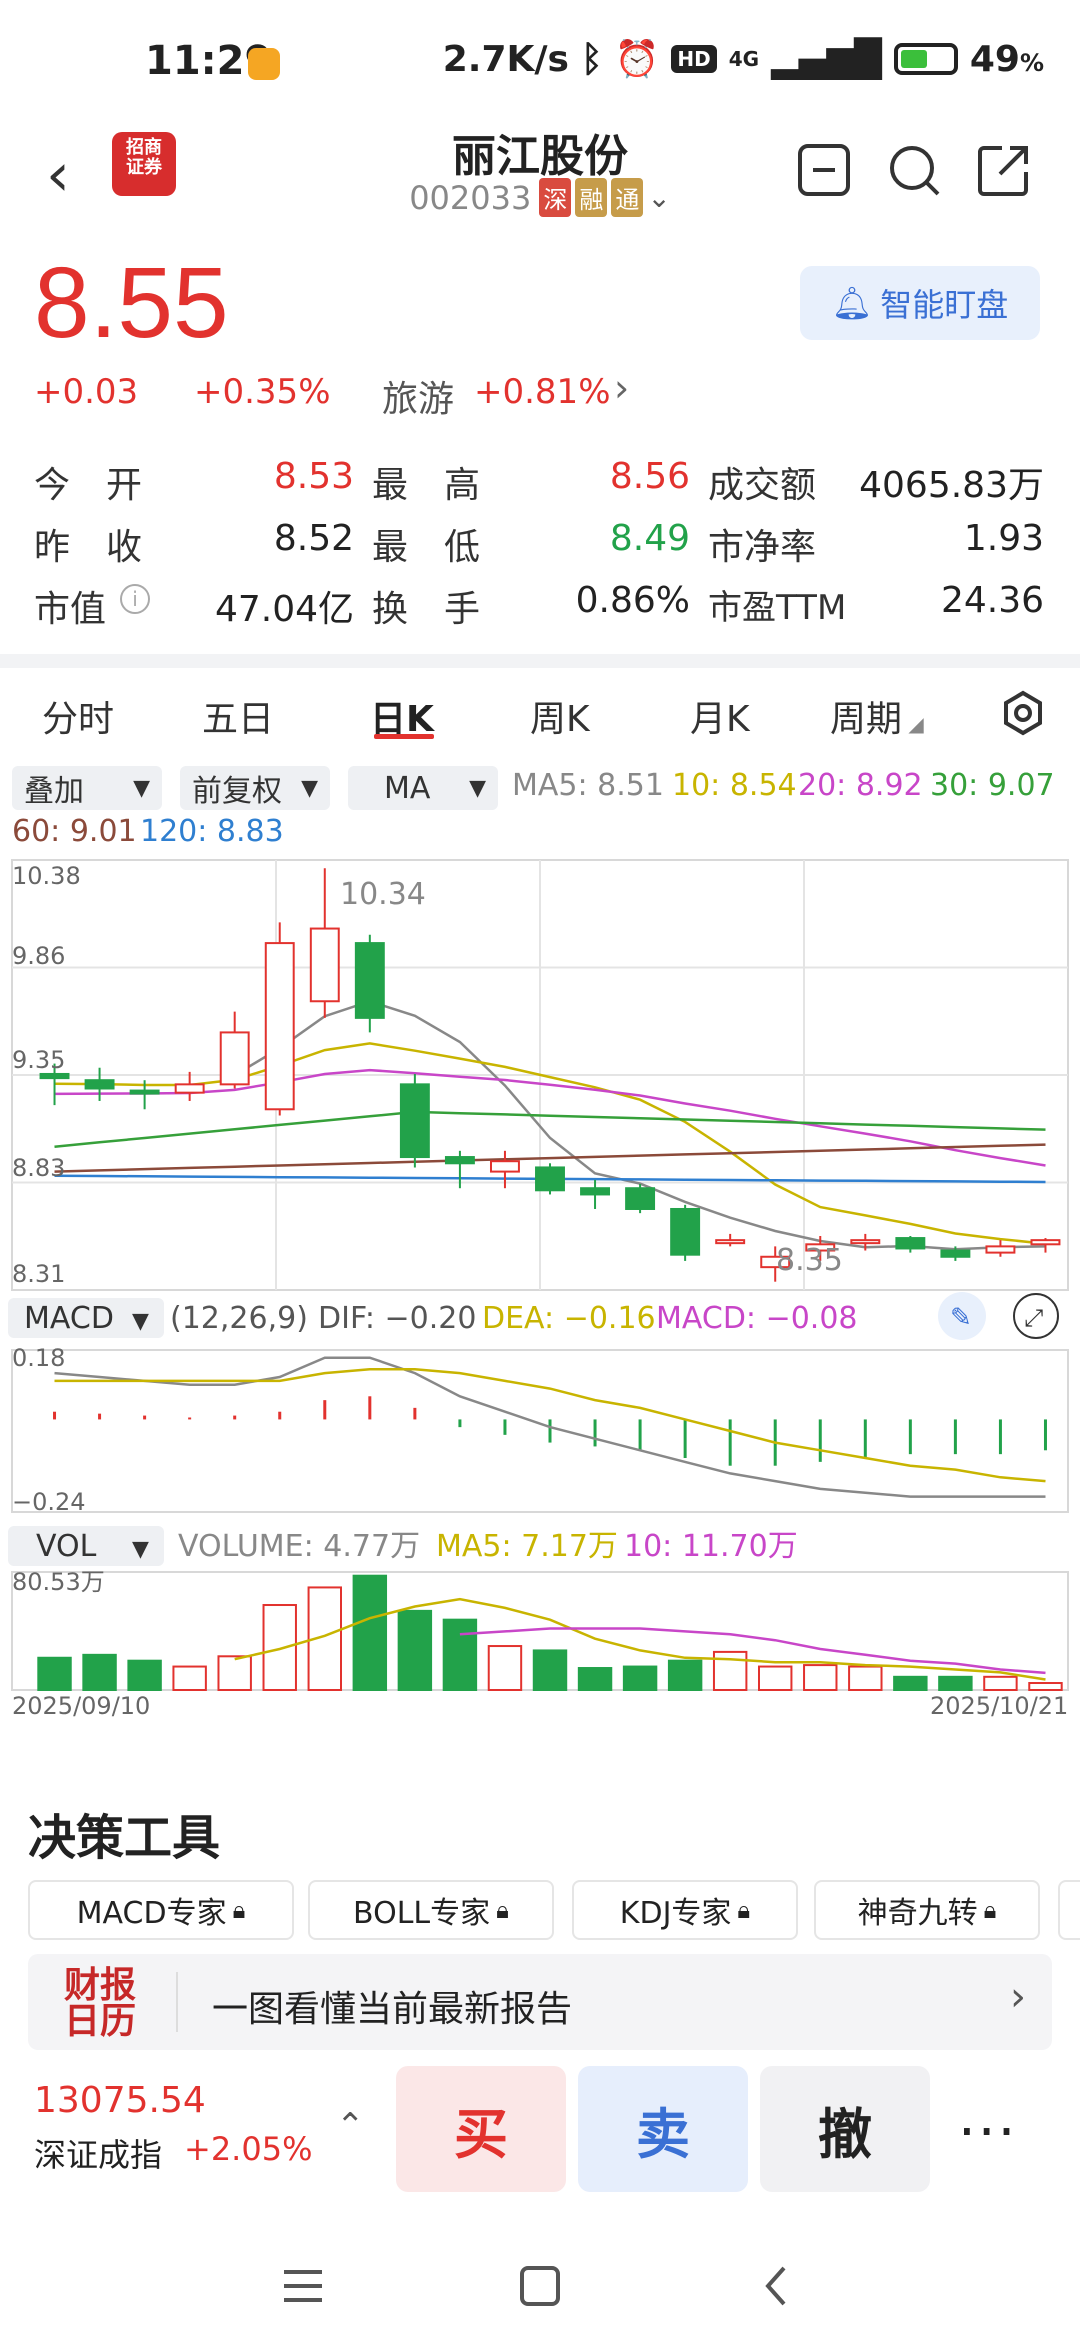 This screenshot has width=1080, height=2340. I want to click on stat-label: 市净率, so click(762, 547).